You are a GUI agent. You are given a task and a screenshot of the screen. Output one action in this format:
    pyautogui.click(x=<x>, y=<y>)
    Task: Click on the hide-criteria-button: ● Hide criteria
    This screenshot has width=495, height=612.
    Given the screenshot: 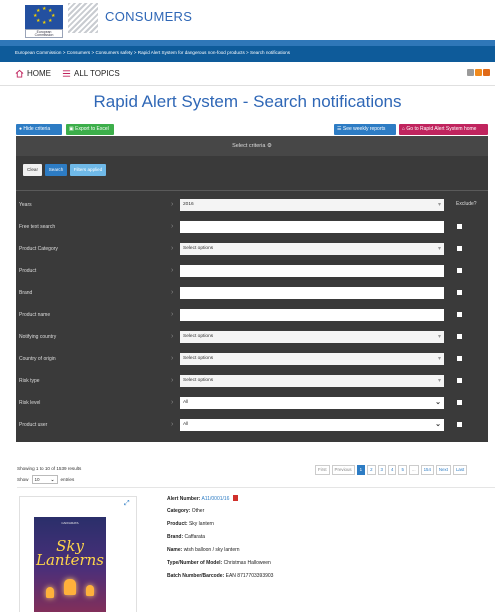 What is the action you would take?
    pyautogui.click(x=39, y=129)
    